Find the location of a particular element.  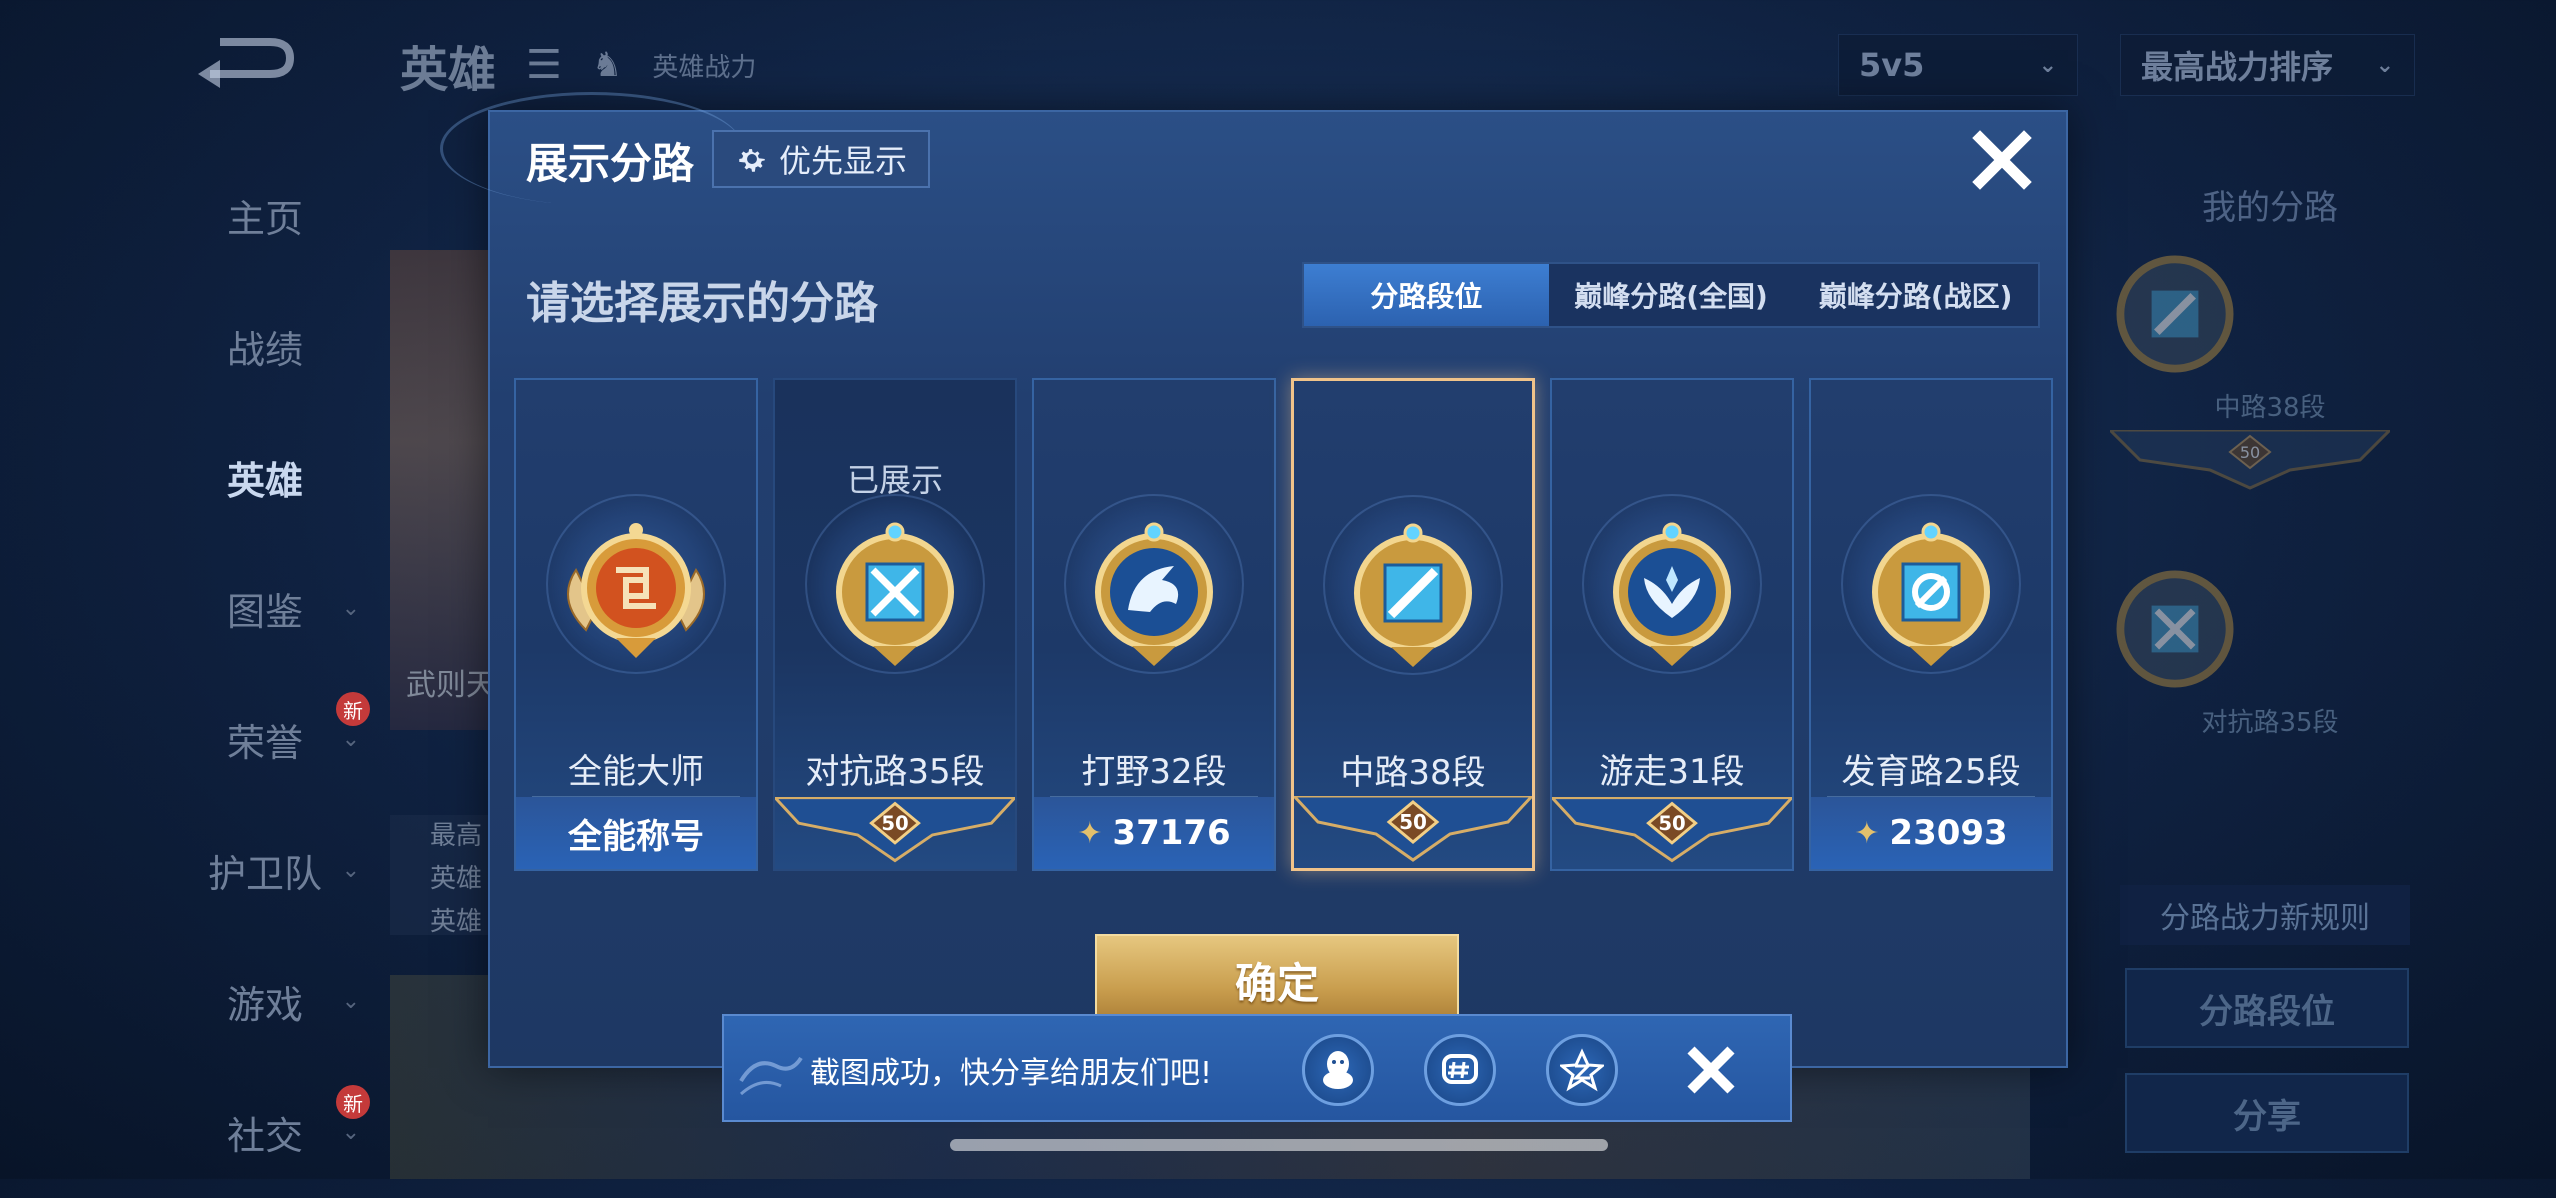

lane-card-name: 发育路25段 is located at coordinates (1931, 772).